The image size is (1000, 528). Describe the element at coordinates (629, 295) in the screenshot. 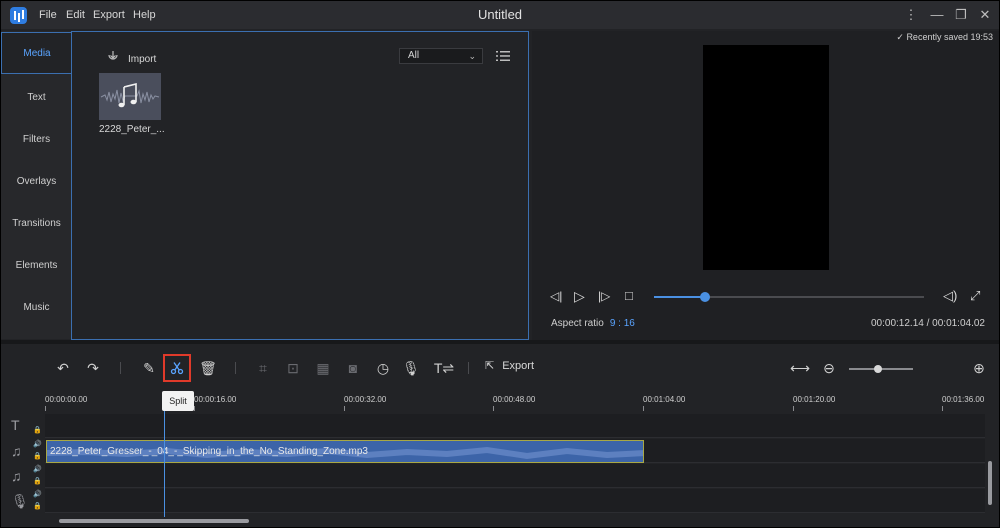

I see `stop-icon: □` at that location.